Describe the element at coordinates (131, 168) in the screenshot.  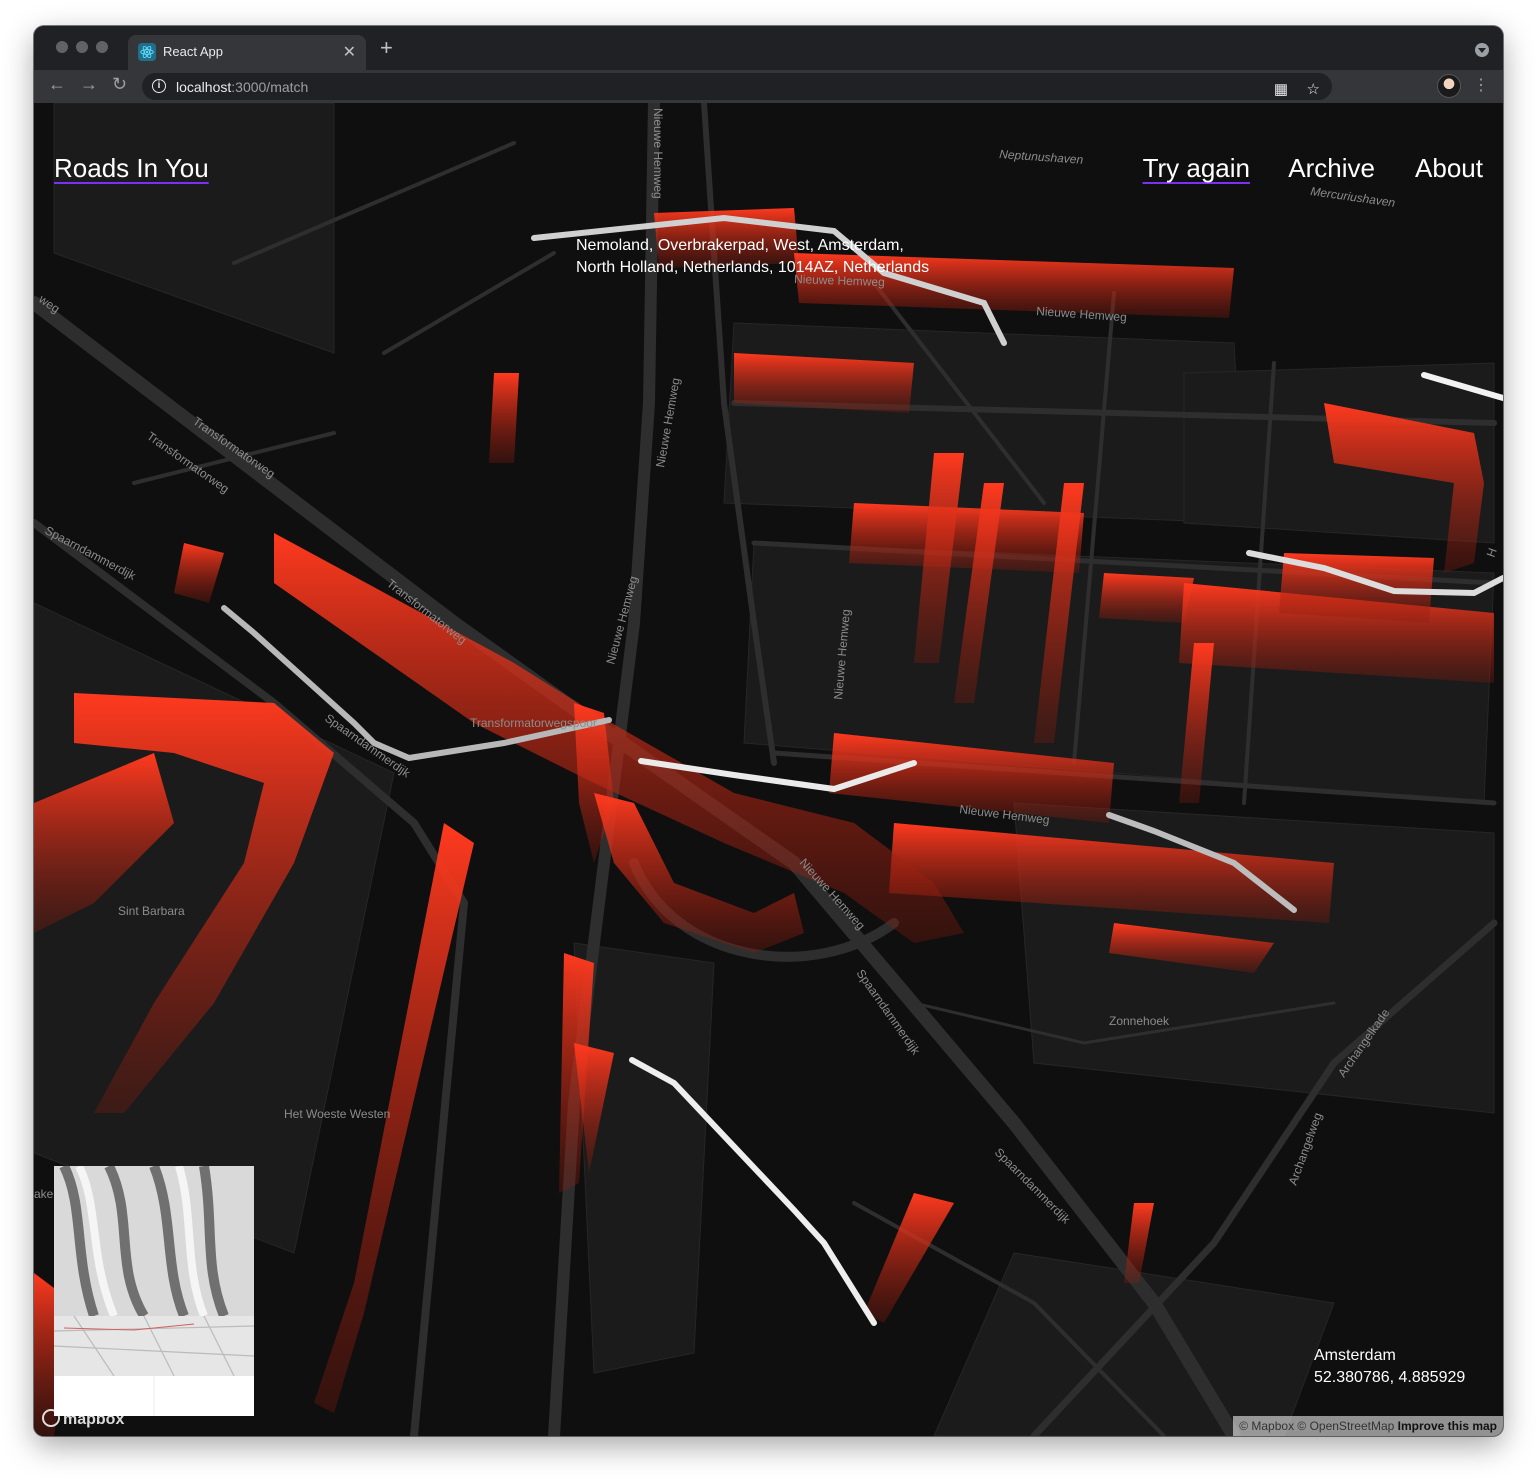
I see `brand-link: Roads In You` at that location.